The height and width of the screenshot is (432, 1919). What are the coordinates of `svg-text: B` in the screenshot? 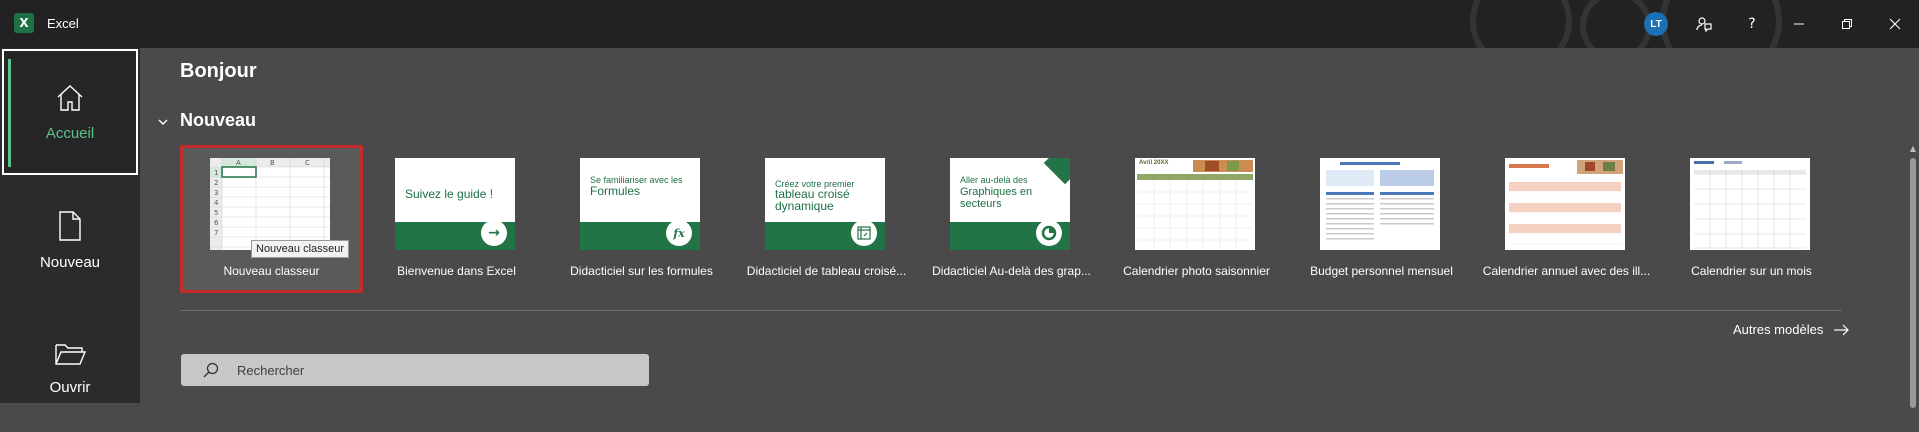 It's located at (272, 163).